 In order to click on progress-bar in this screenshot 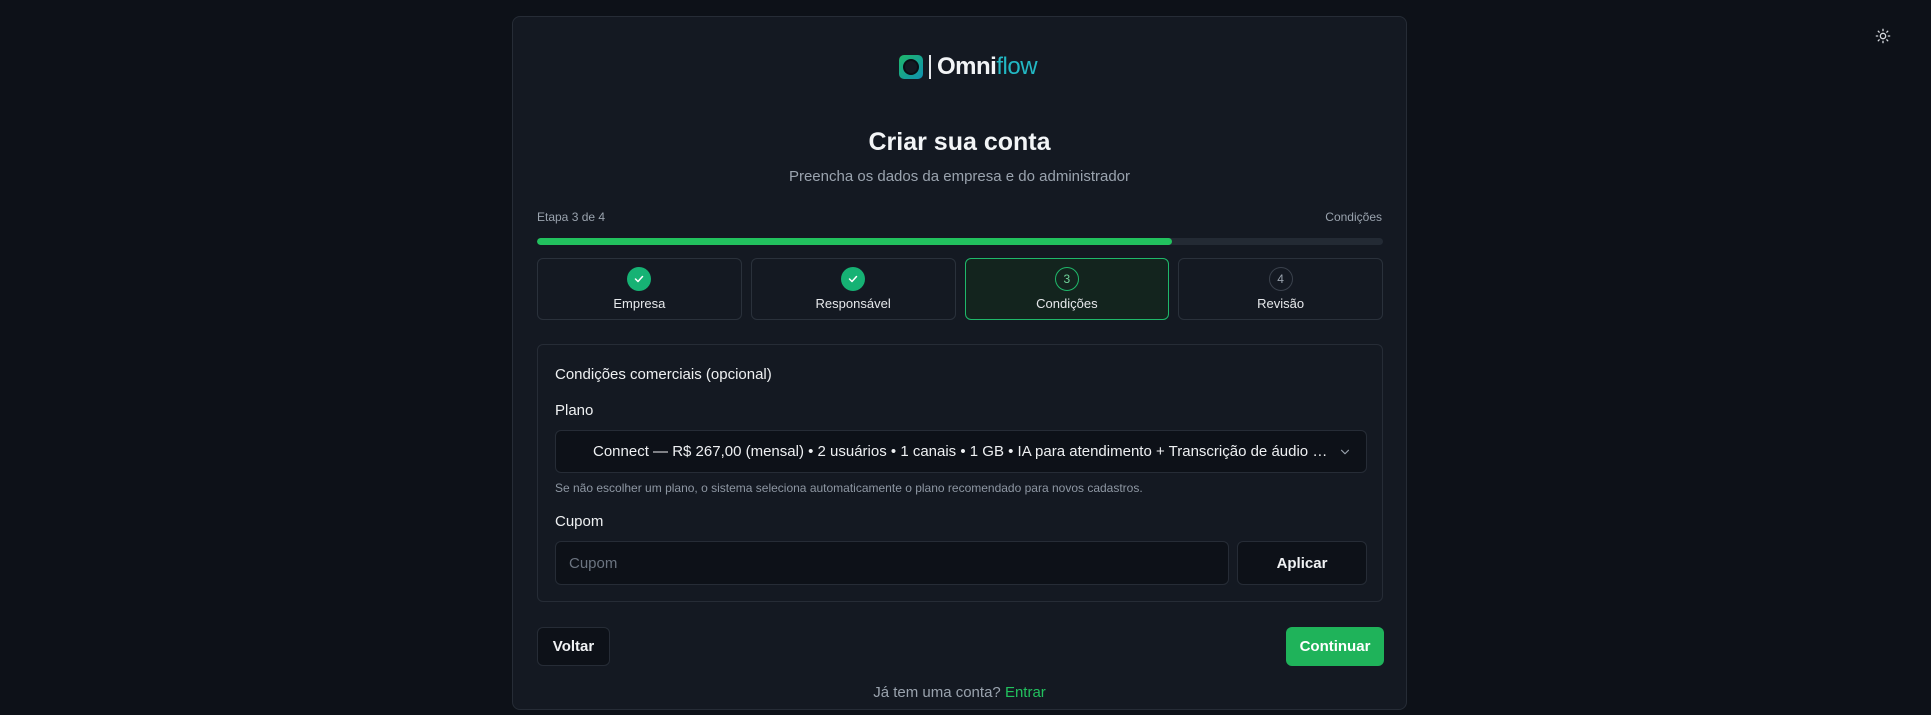, I will do `click(960, 241)`.